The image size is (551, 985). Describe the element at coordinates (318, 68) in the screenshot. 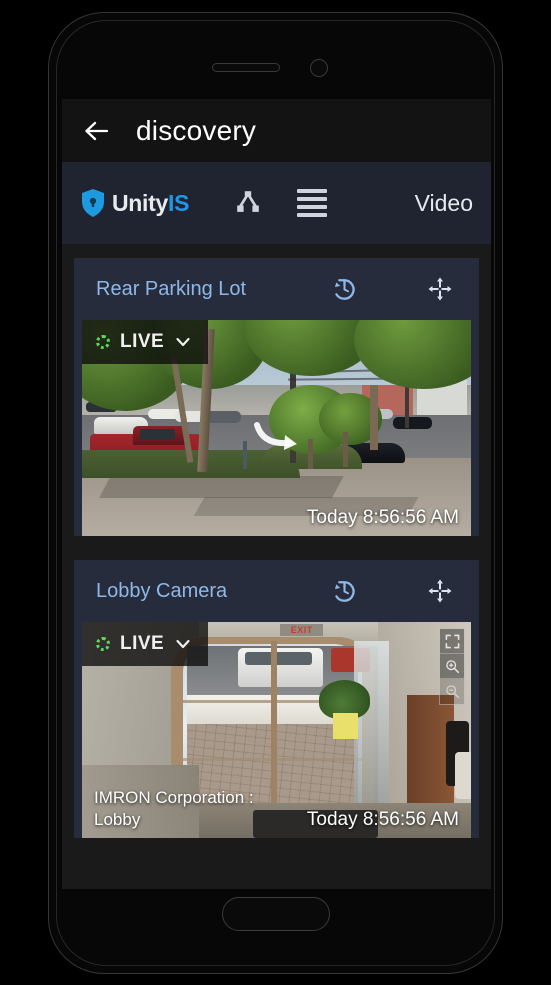

I see `front-camera-lens` at that location.